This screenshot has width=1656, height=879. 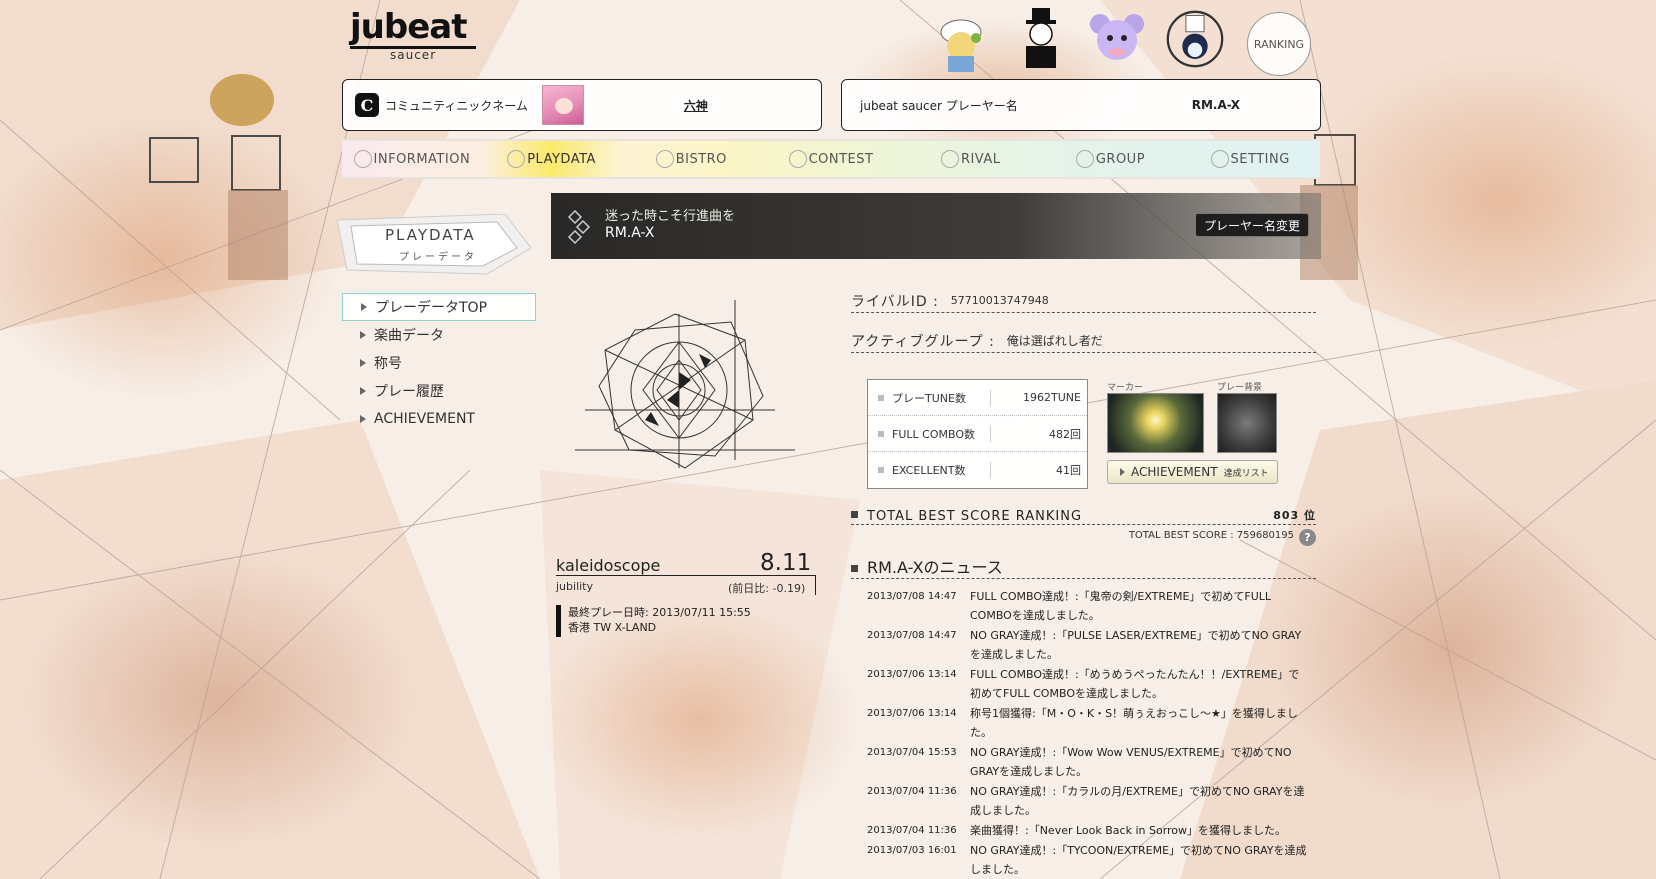 What do you see at coordinates (1052, 397) in the screenshot?
I see `stat-value: 1962TUNE` at bounding box center [1052, 397].